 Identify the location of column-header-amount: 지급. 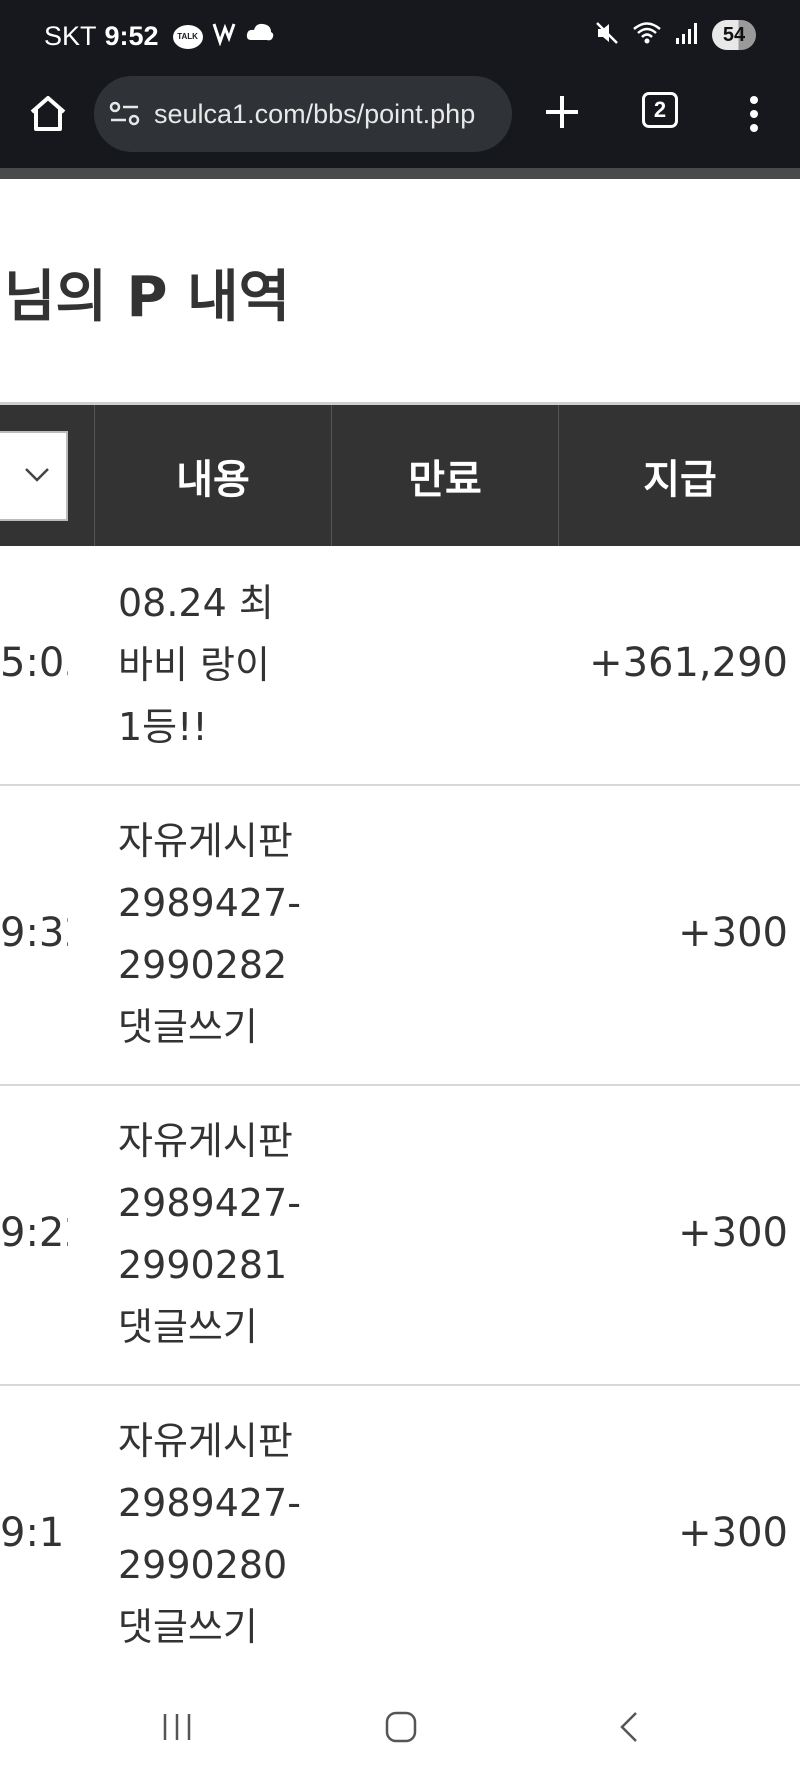
(679, 475).